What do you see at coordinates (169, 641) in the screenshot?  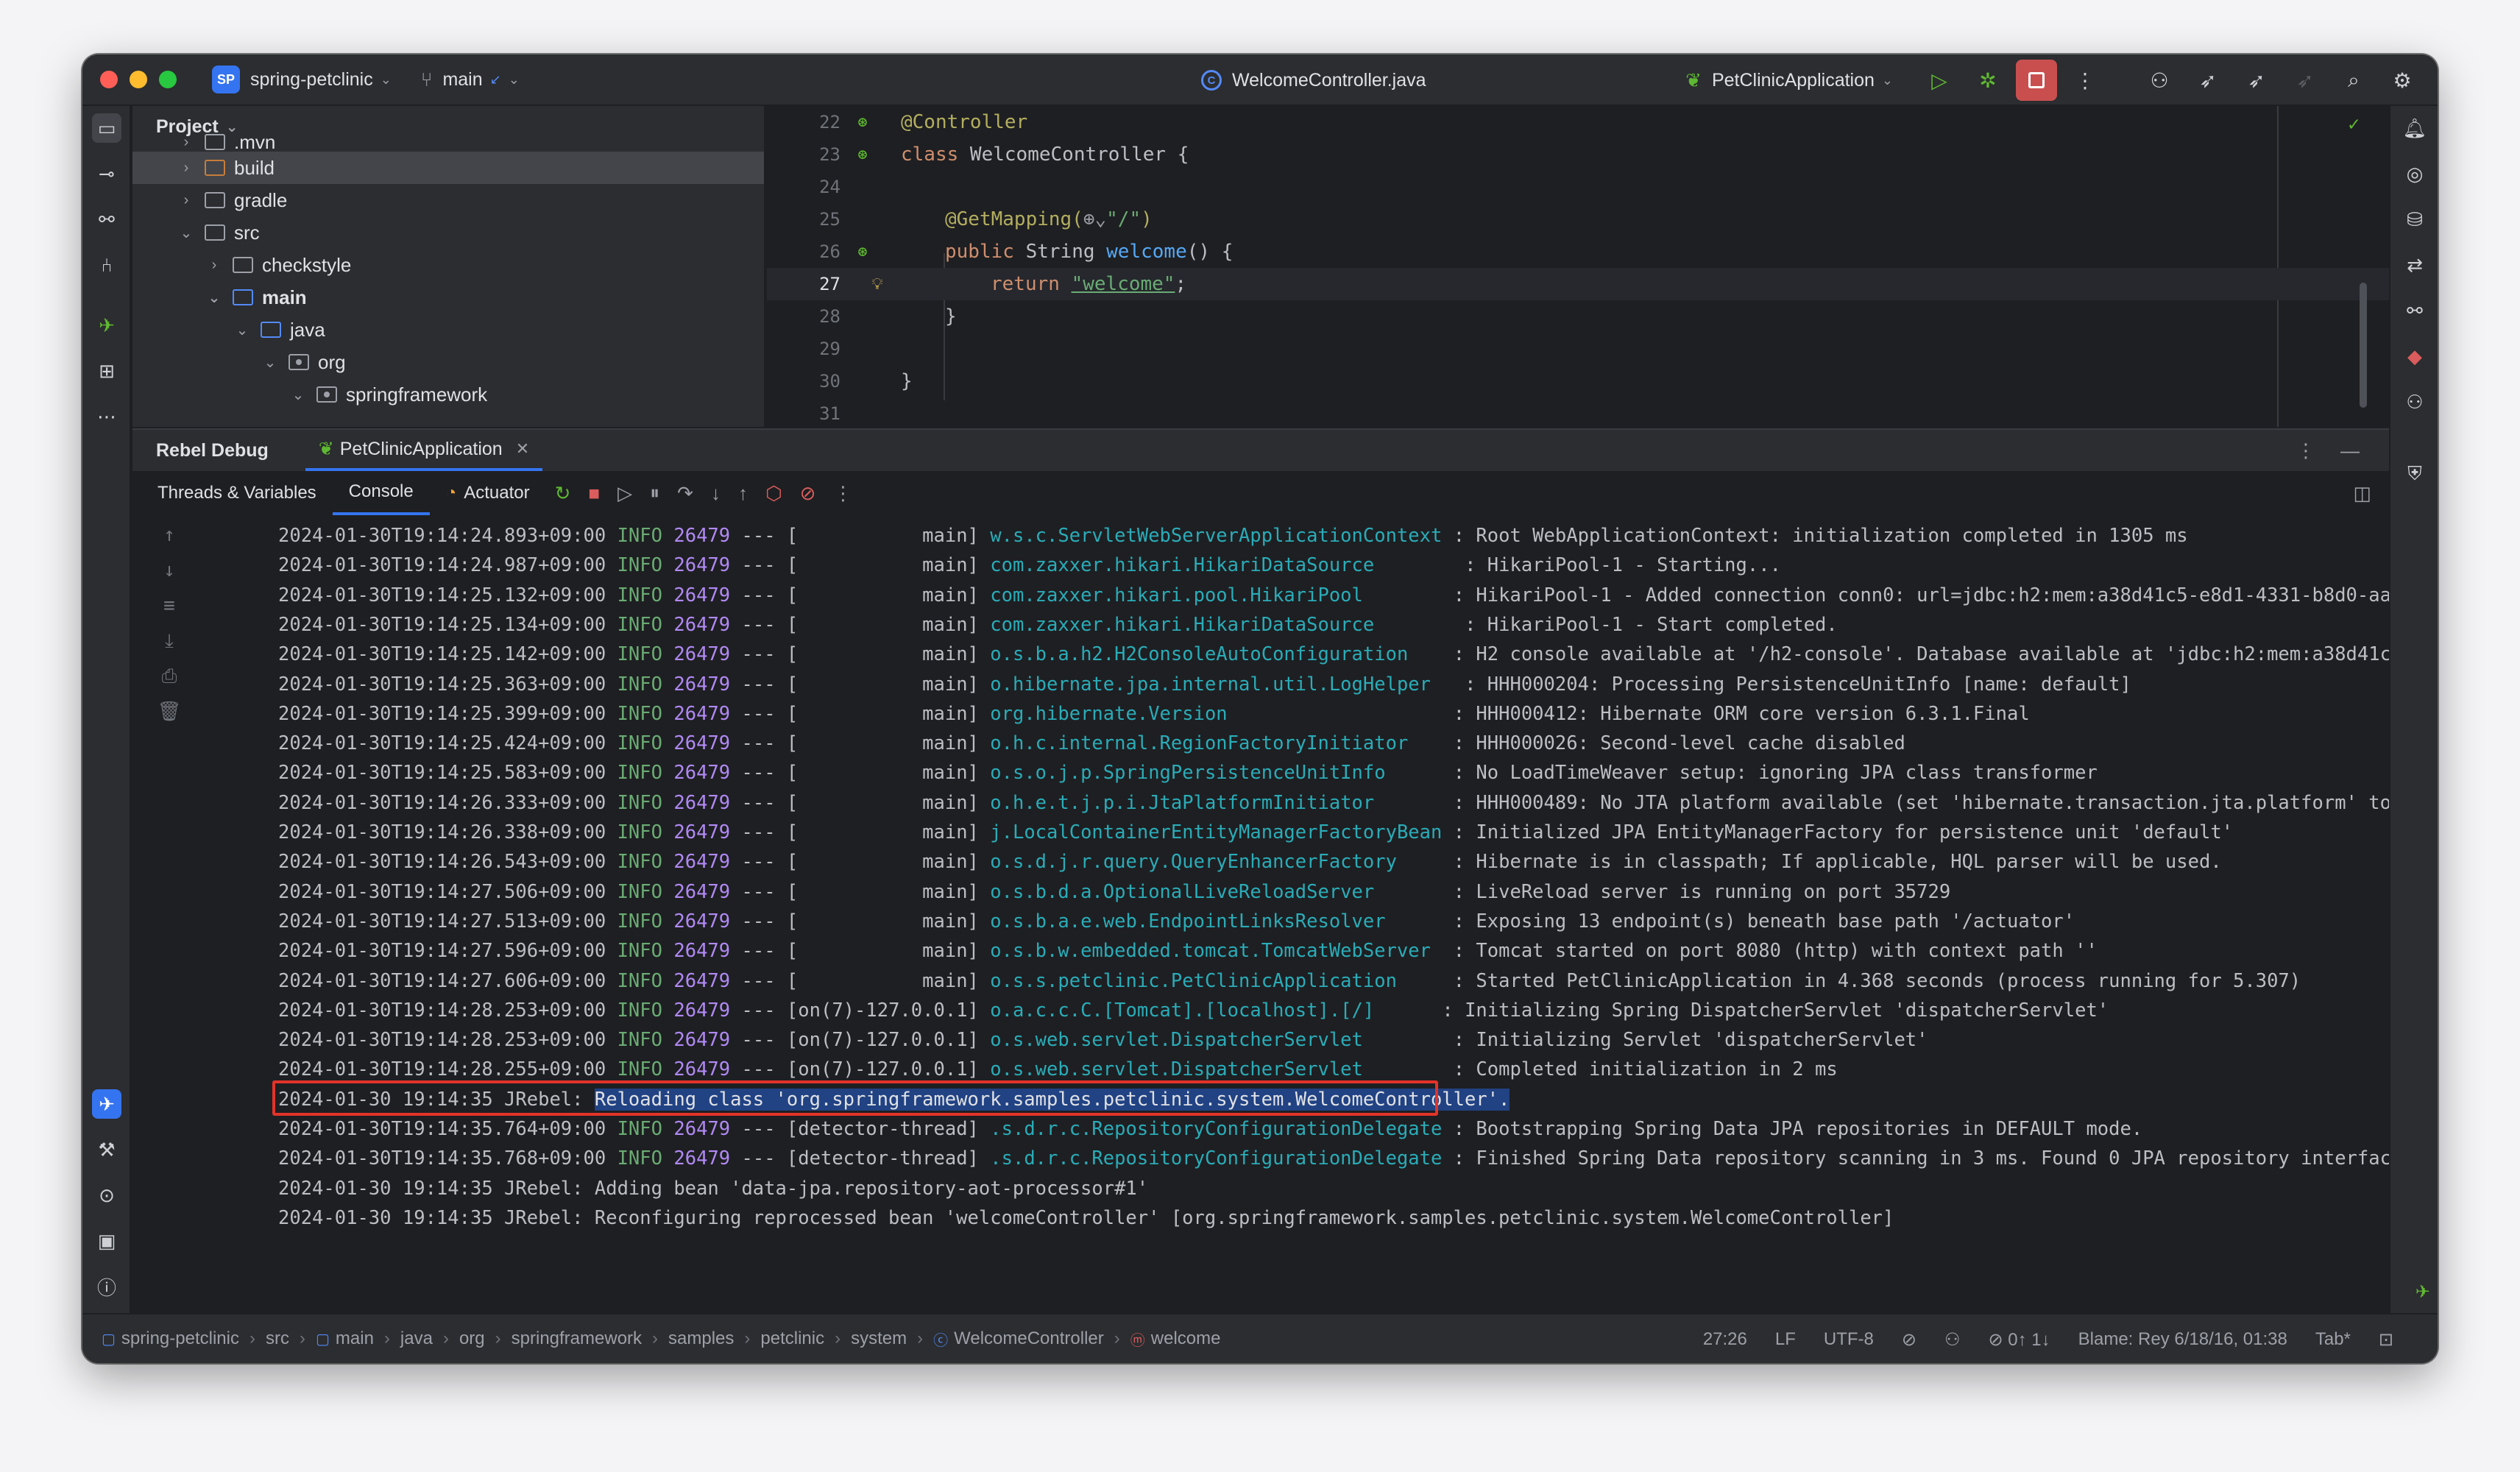 I see `scroll-to-end-icon: ⤓` at bounding box center [169, 641].